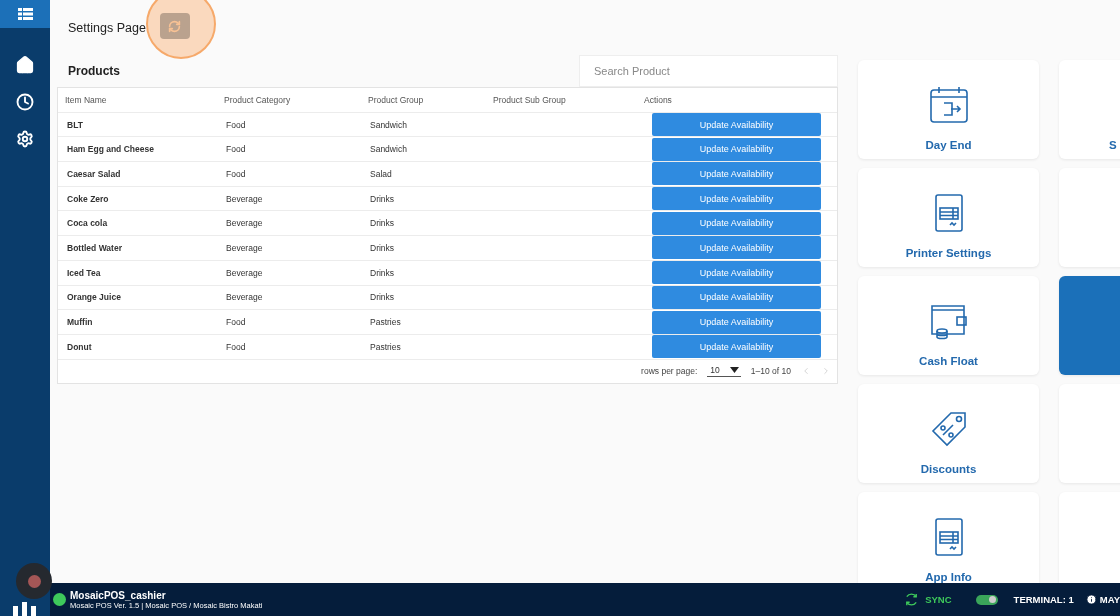  I want to click on user-name: MosaicPOS_cashier, so click(118, 595).